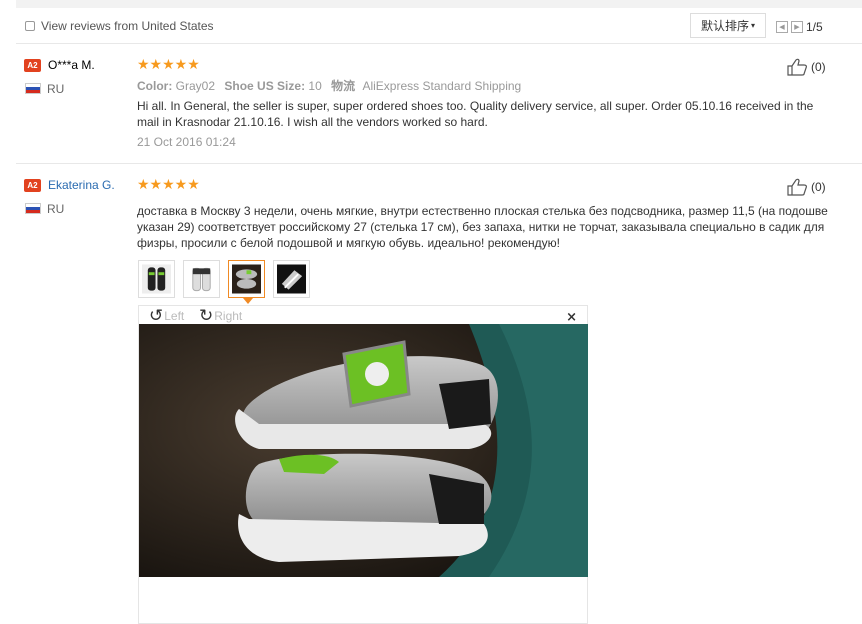  What do you see at coordinates (155, 86) in the screenshot?
I see `color-label: Color:` at bounding box center [155, 86].